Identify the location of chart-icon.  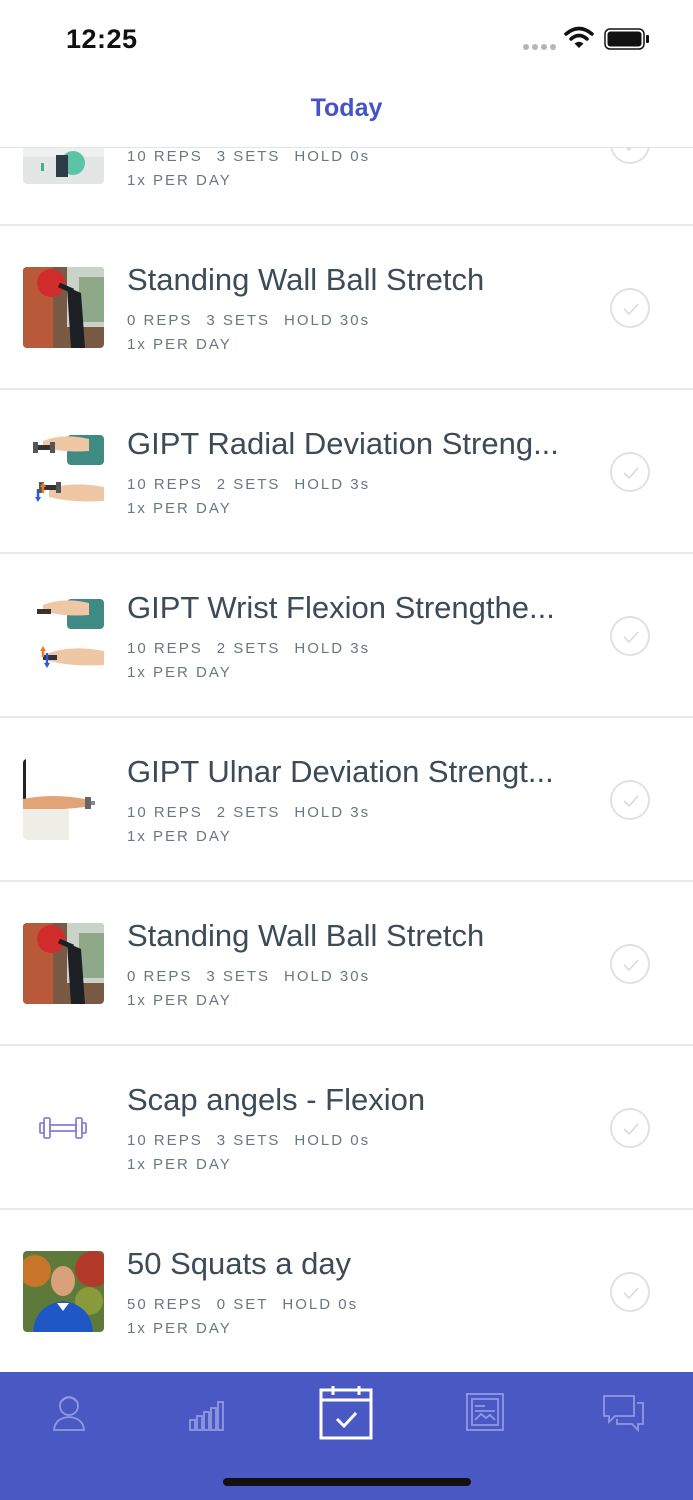
(206, 1416).